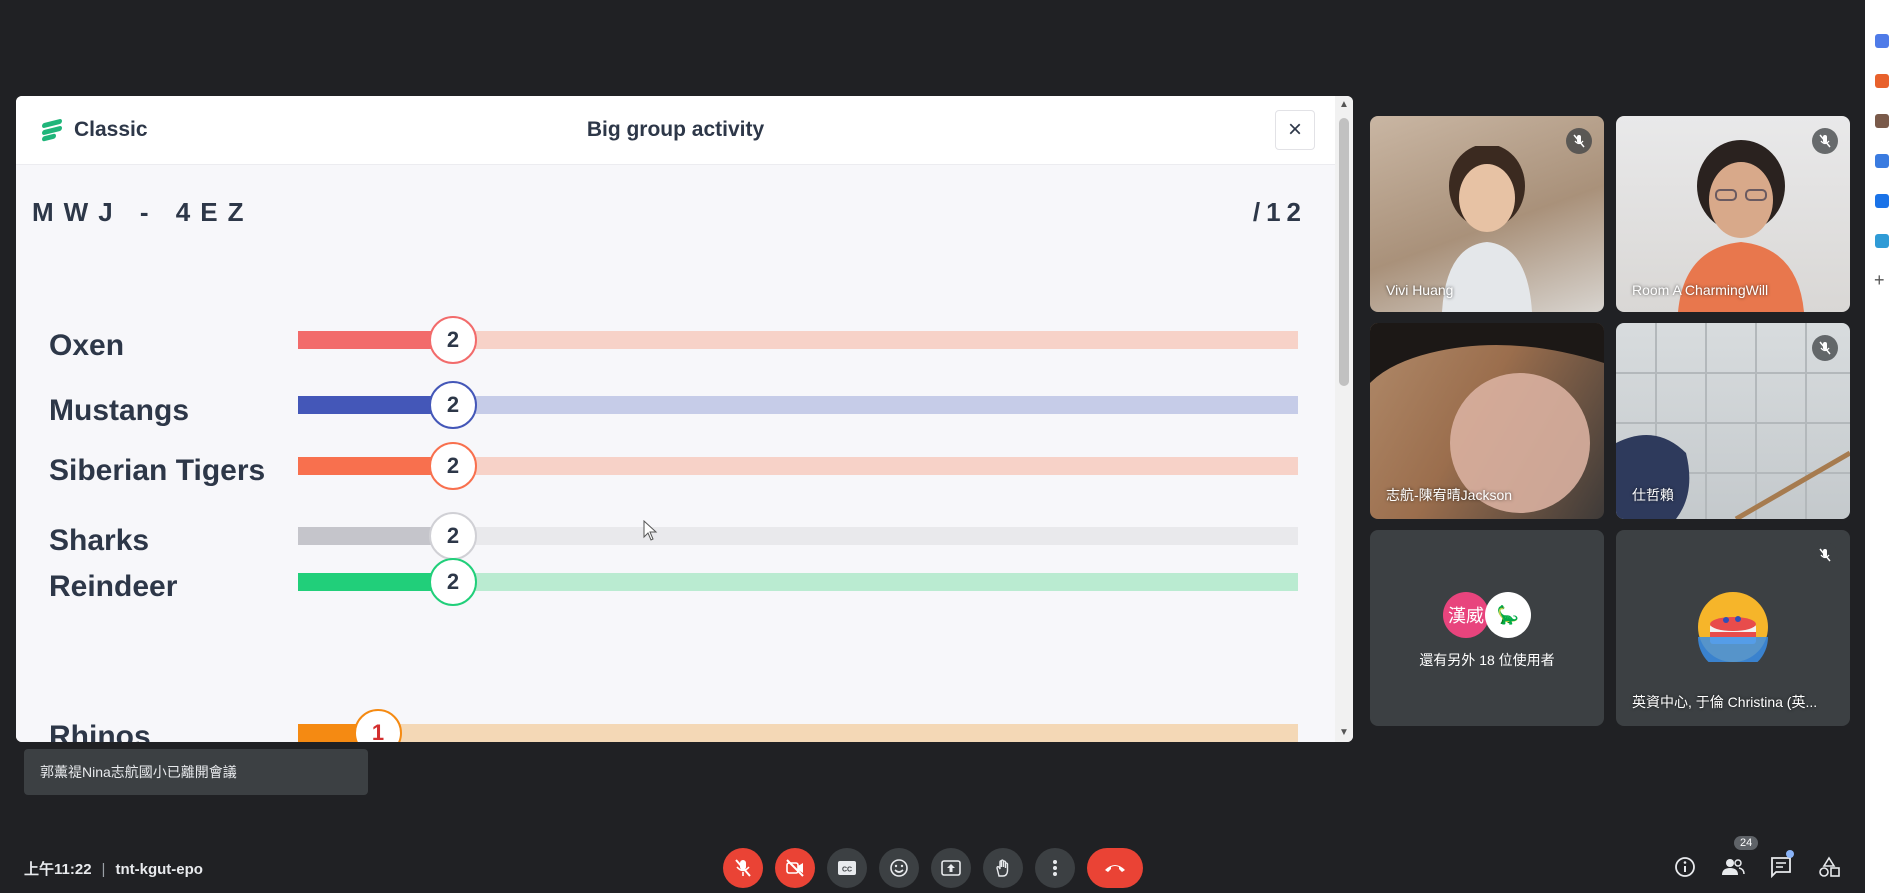 This screenshot has width=1897, height=893. Describe the element at coordinates (1700, 290) in the screenshot. I see `participant-name: Room A CharmingWill` at that location.